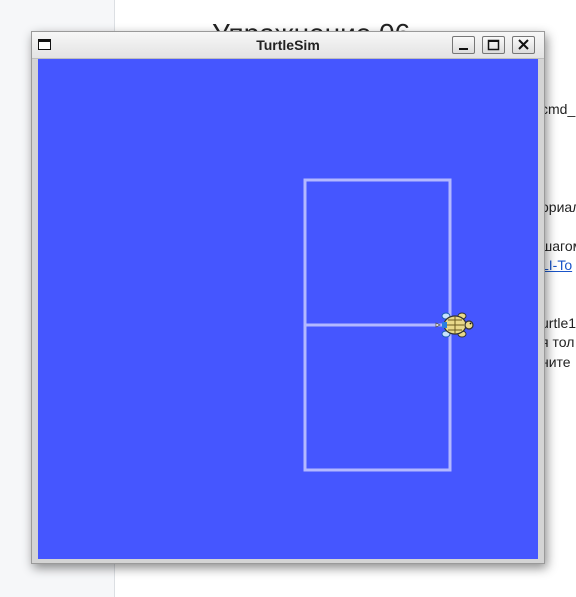 The image size is (576, 597). What do you see at coordinates (558, 323) in the screenshot?
I see `docs-text-line: urtle1` at bounding box center [558, 323].